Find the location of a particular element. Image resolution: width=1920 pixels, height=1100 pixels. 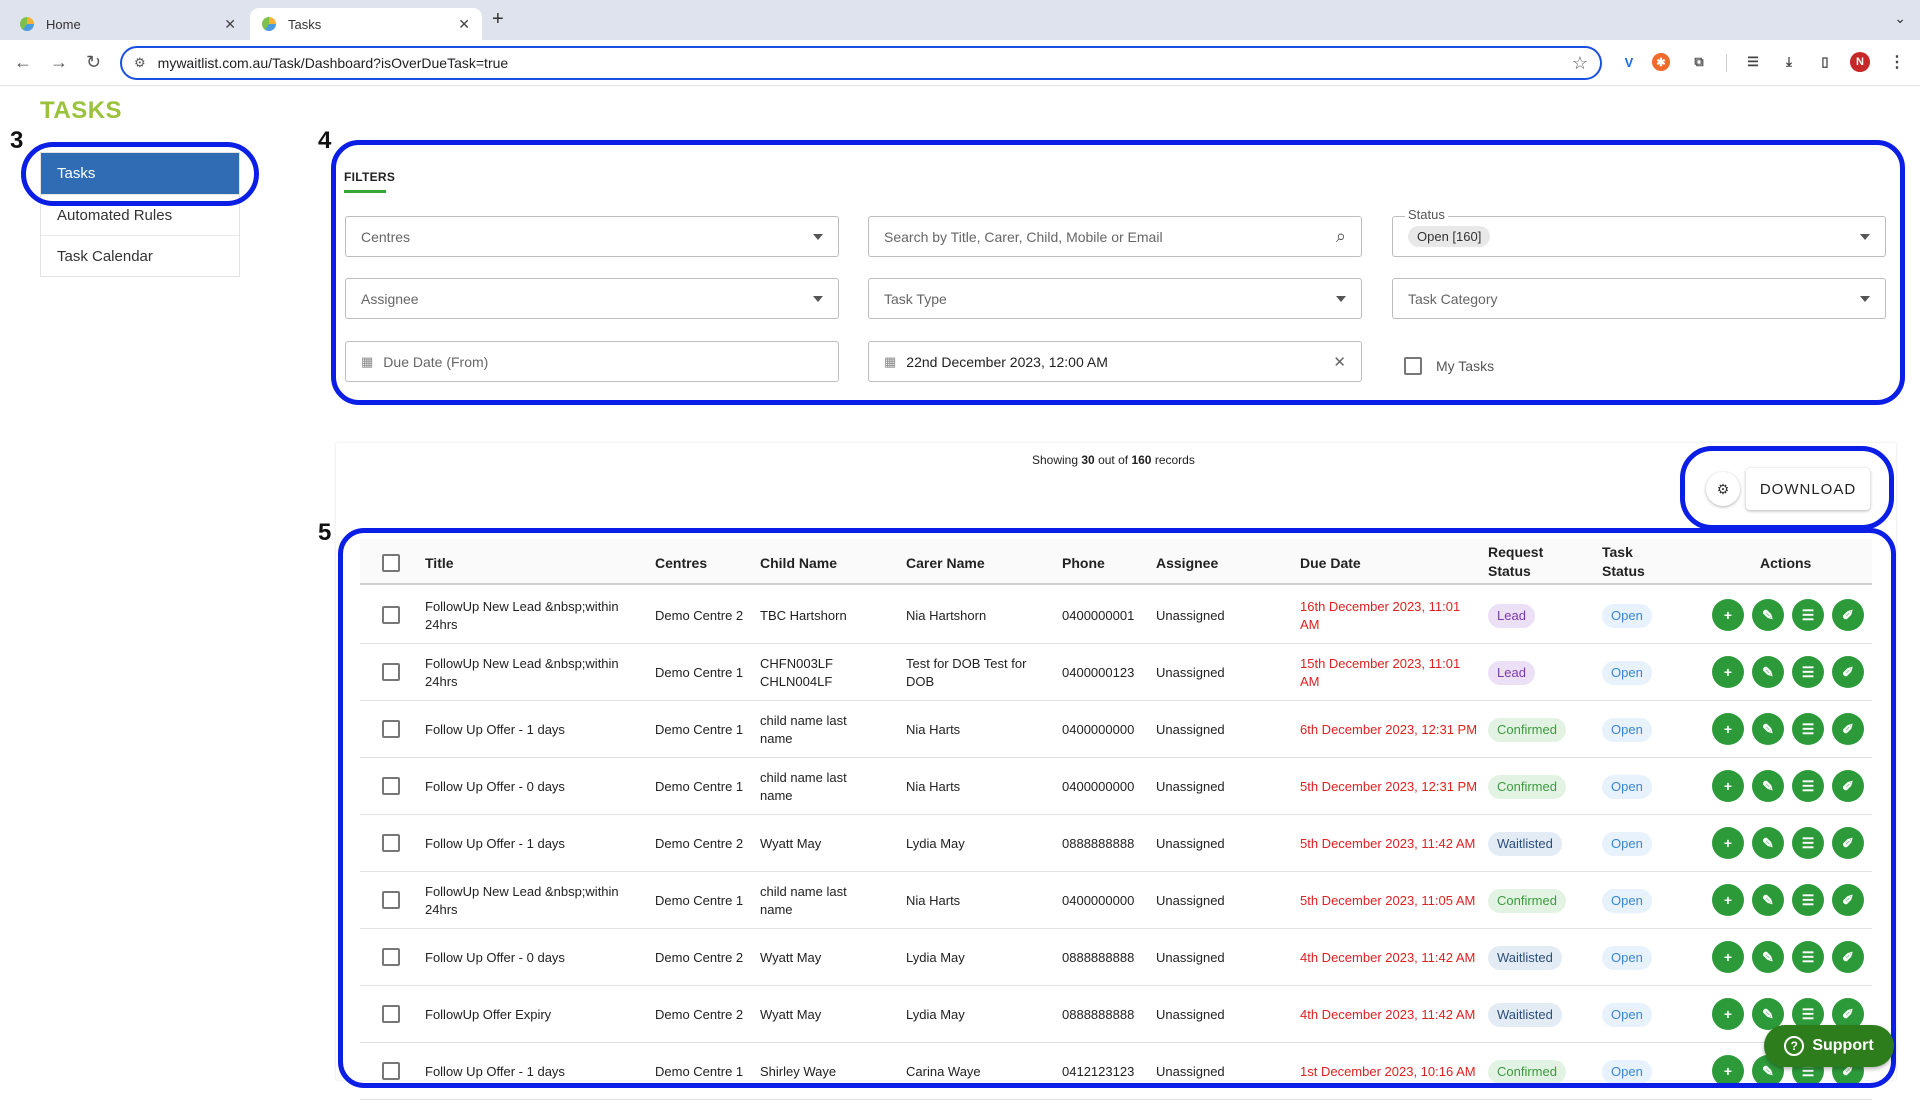

toolbar-divider is located at coordinates (1726, 63).